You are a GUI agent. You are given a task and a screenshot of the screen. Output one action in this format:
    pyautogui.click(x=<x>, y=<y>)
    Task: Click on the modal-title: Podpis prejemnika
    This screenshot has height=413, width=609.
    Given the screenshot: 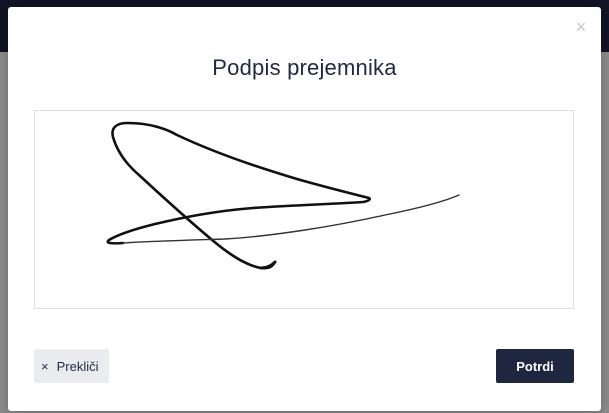 What is the action you would take?
    pyautogui.click(x=304, y=67)
    